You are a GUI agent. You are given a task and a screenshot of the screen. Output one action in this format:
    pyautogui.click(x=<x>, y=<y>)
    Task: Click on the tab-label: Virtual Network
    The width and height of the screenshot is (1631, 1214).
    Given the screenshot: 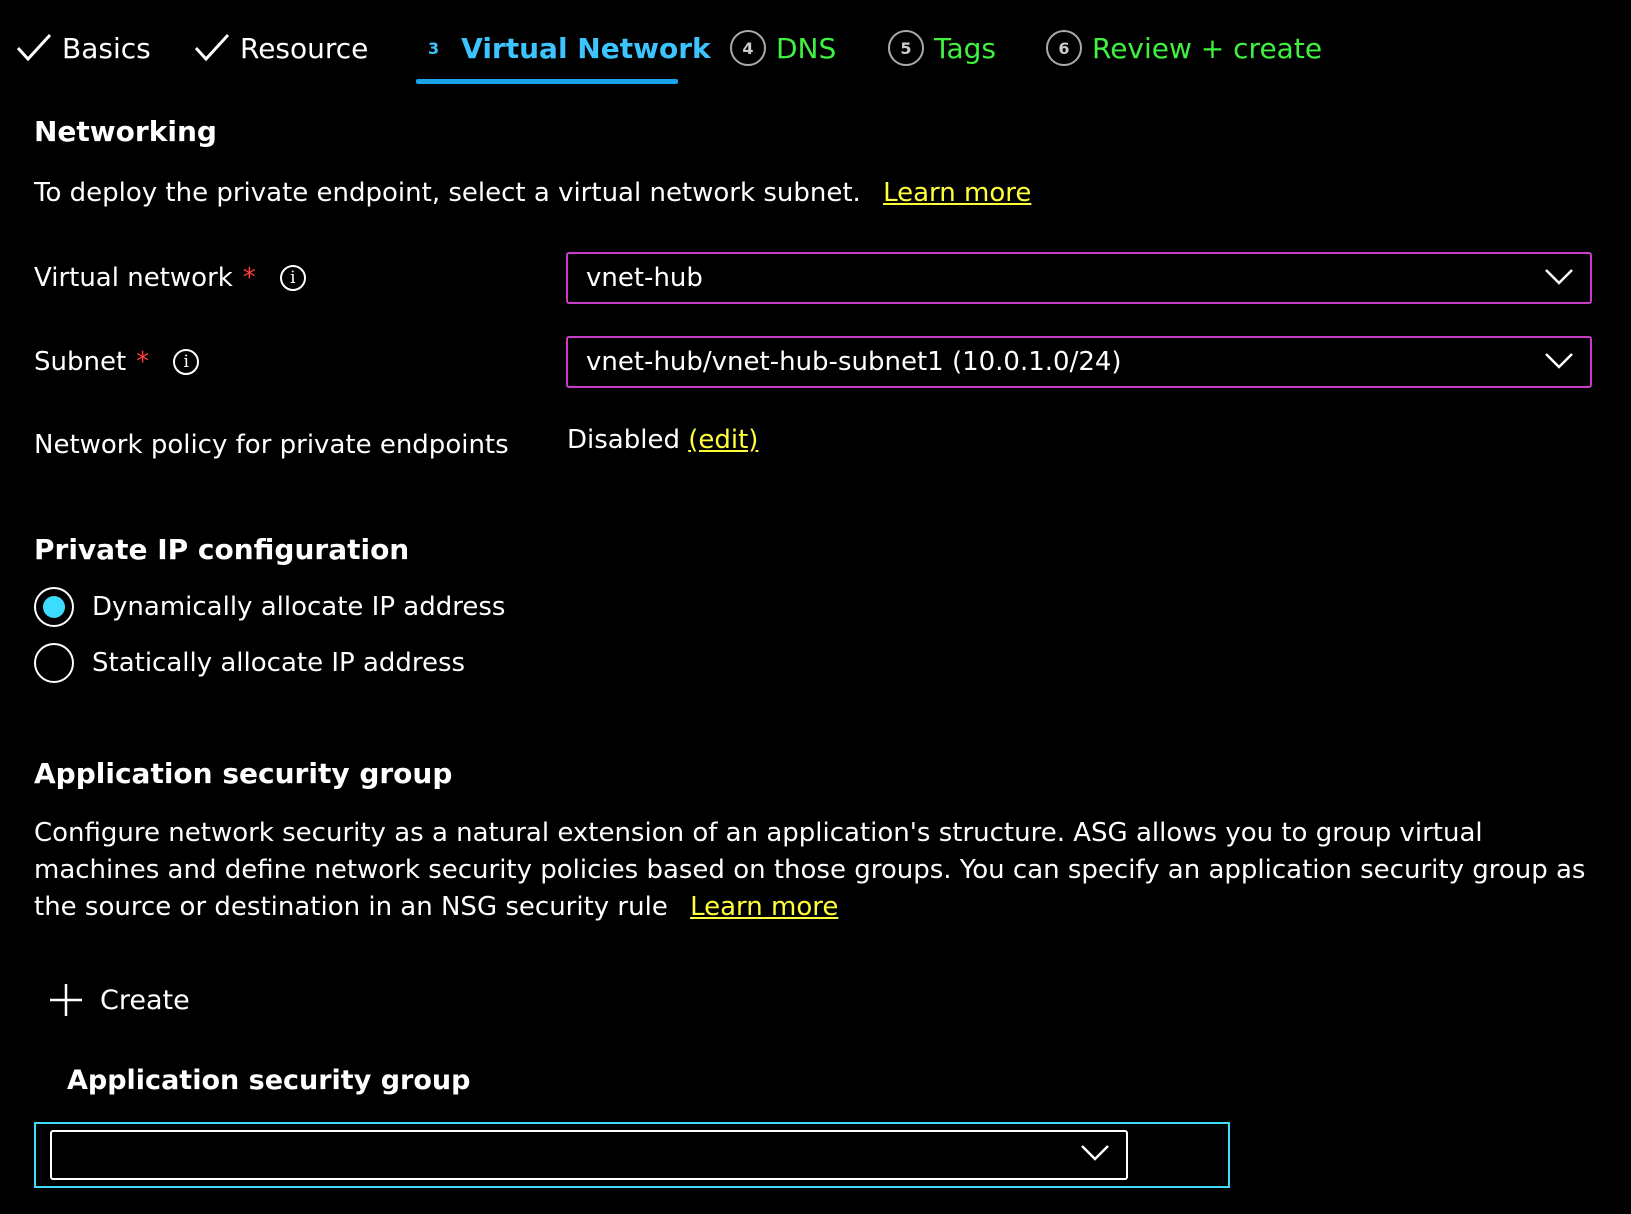 What is the action you would take?
    pyautogui.click(x=586, y=48)
    